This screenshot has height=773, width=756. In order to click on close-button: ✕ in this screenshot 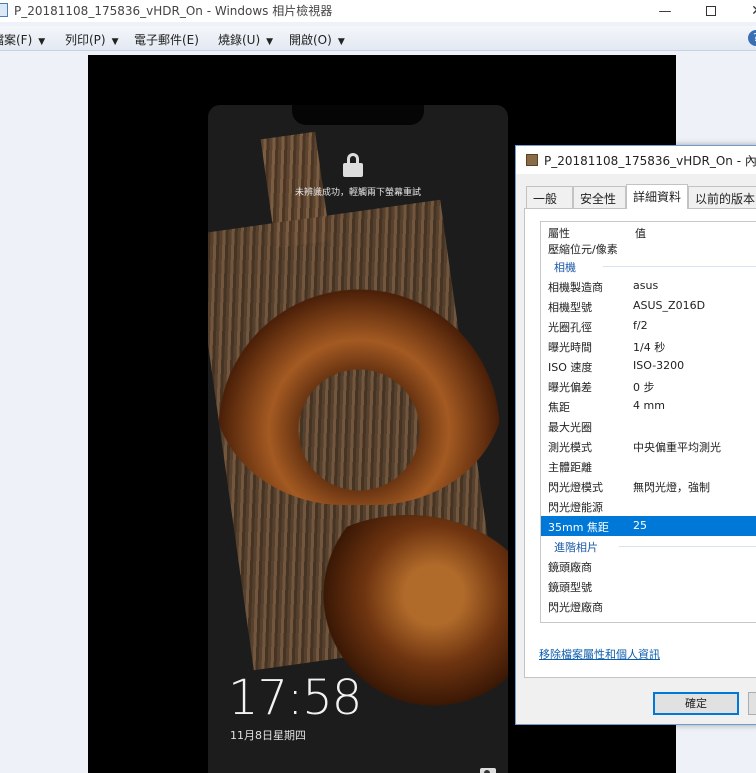, I will do `click(745, 11)`.